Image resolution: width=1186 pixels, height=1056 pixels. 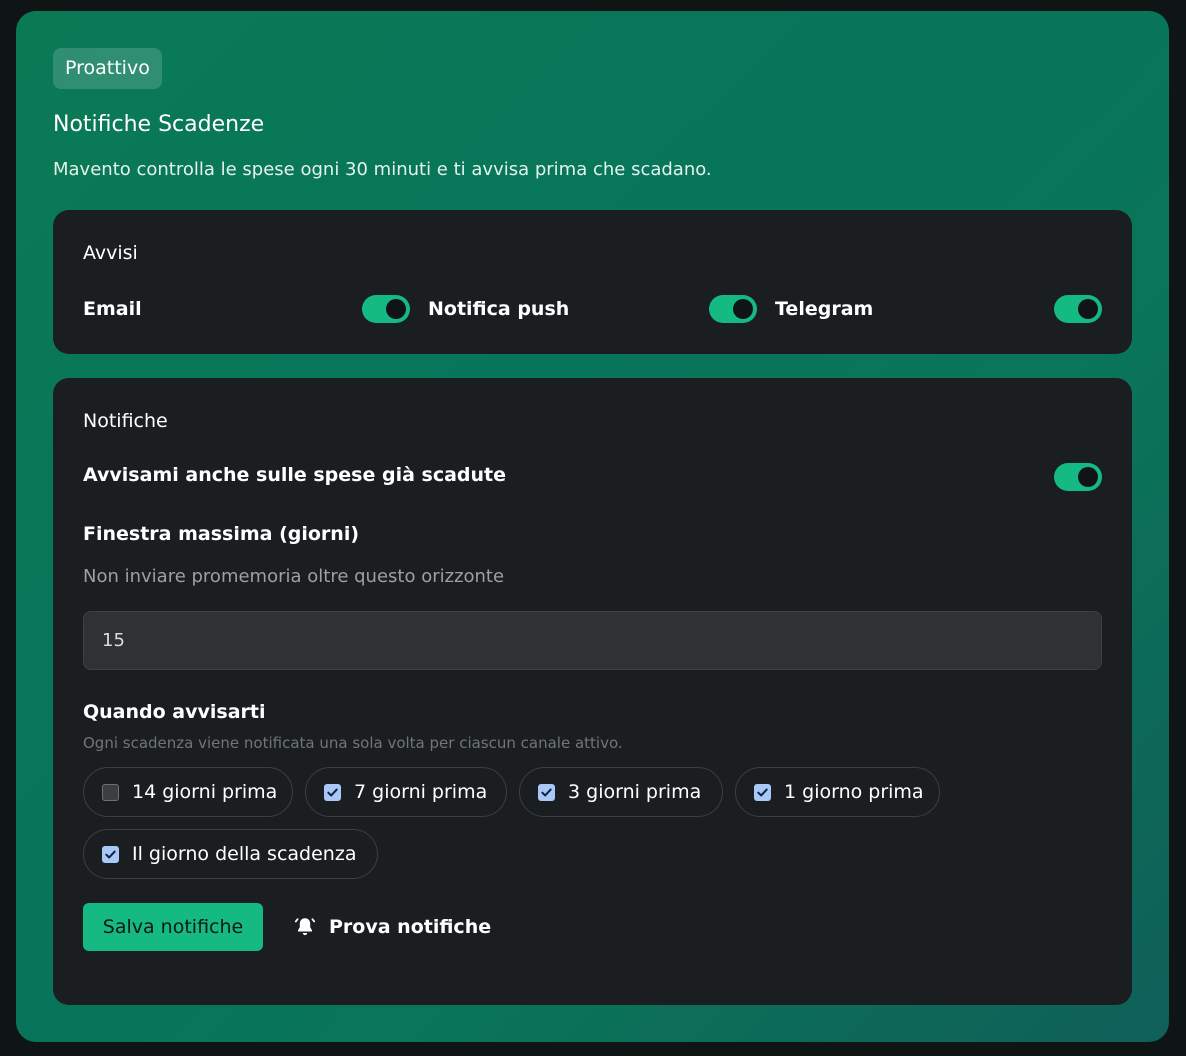 I want to click on channel-push: Notifica push, so click(x=498, y=309).